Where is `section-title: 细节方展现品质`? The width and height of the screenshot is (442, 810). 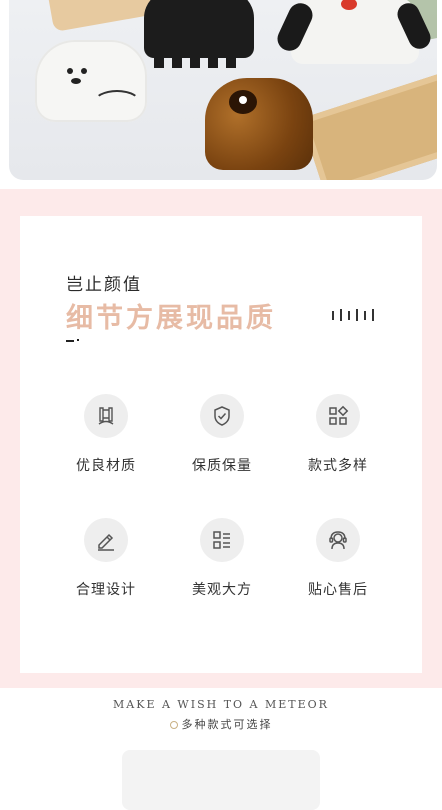 section-title: 细节方展现品质 is located at coordinates (171, 318).